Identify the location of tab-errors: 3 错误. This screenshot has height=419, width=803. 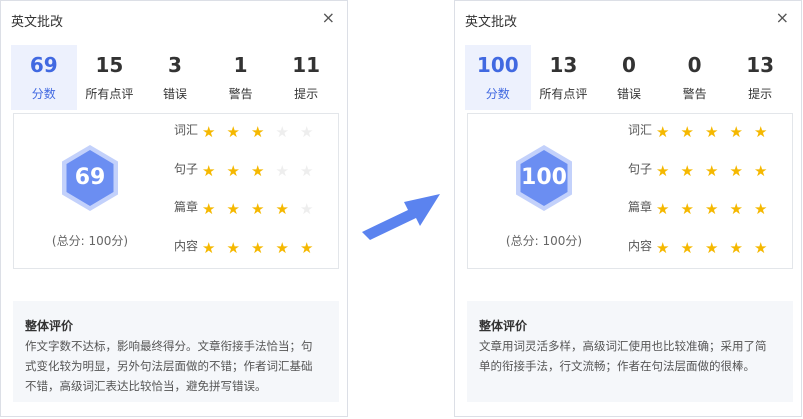
(175, 77).